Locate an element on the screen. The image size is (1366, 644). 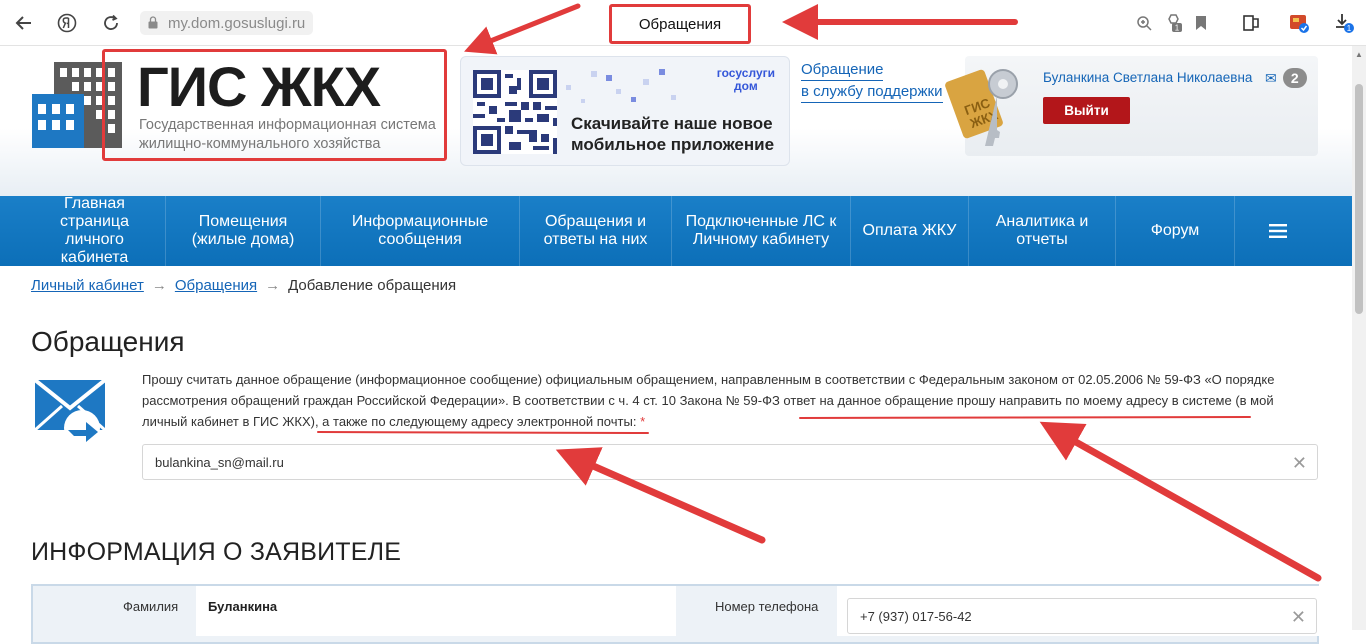
email-input: bulankina_sn@mail.ru ✕ is located at coordinates (730, 462).